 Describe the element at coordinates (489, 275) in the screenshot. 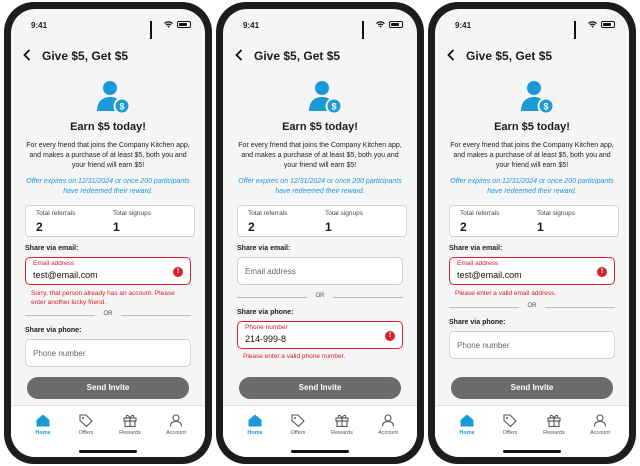

I see `email-value: test@email.com` at that location.